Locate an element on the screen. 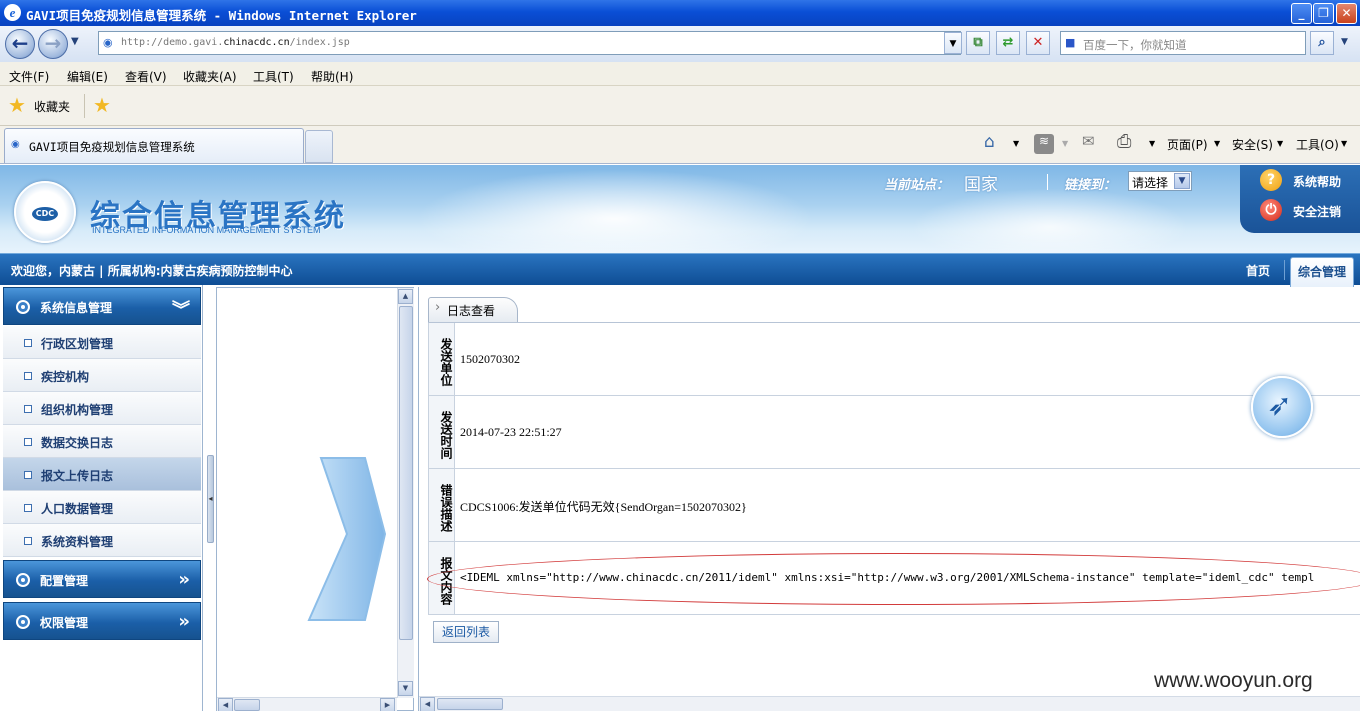  minimize-button: _ is located at coordinates (1301, 13).